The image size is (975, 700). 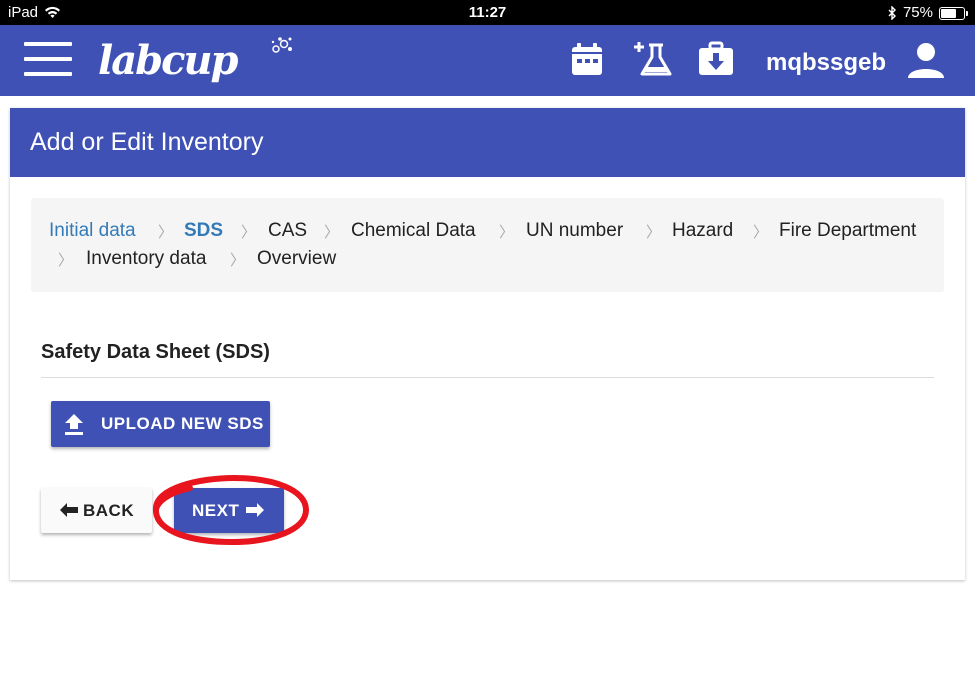 What do you see at coordinates (574, 231) in the screenshot?
I see `breadcrumb-un-number: UN number` at bounding box center [574, 231].